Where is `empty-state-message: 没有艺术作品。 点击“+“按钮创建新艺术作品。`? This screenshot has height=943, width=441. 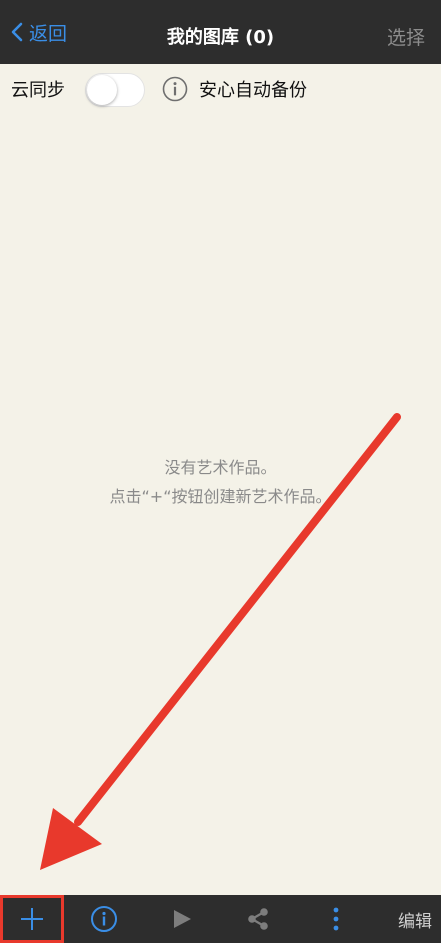
empty-state-message: 没有艺术作品。 点击“+“按钮创建新艺术作品。 is located at coordinates (220, 482).